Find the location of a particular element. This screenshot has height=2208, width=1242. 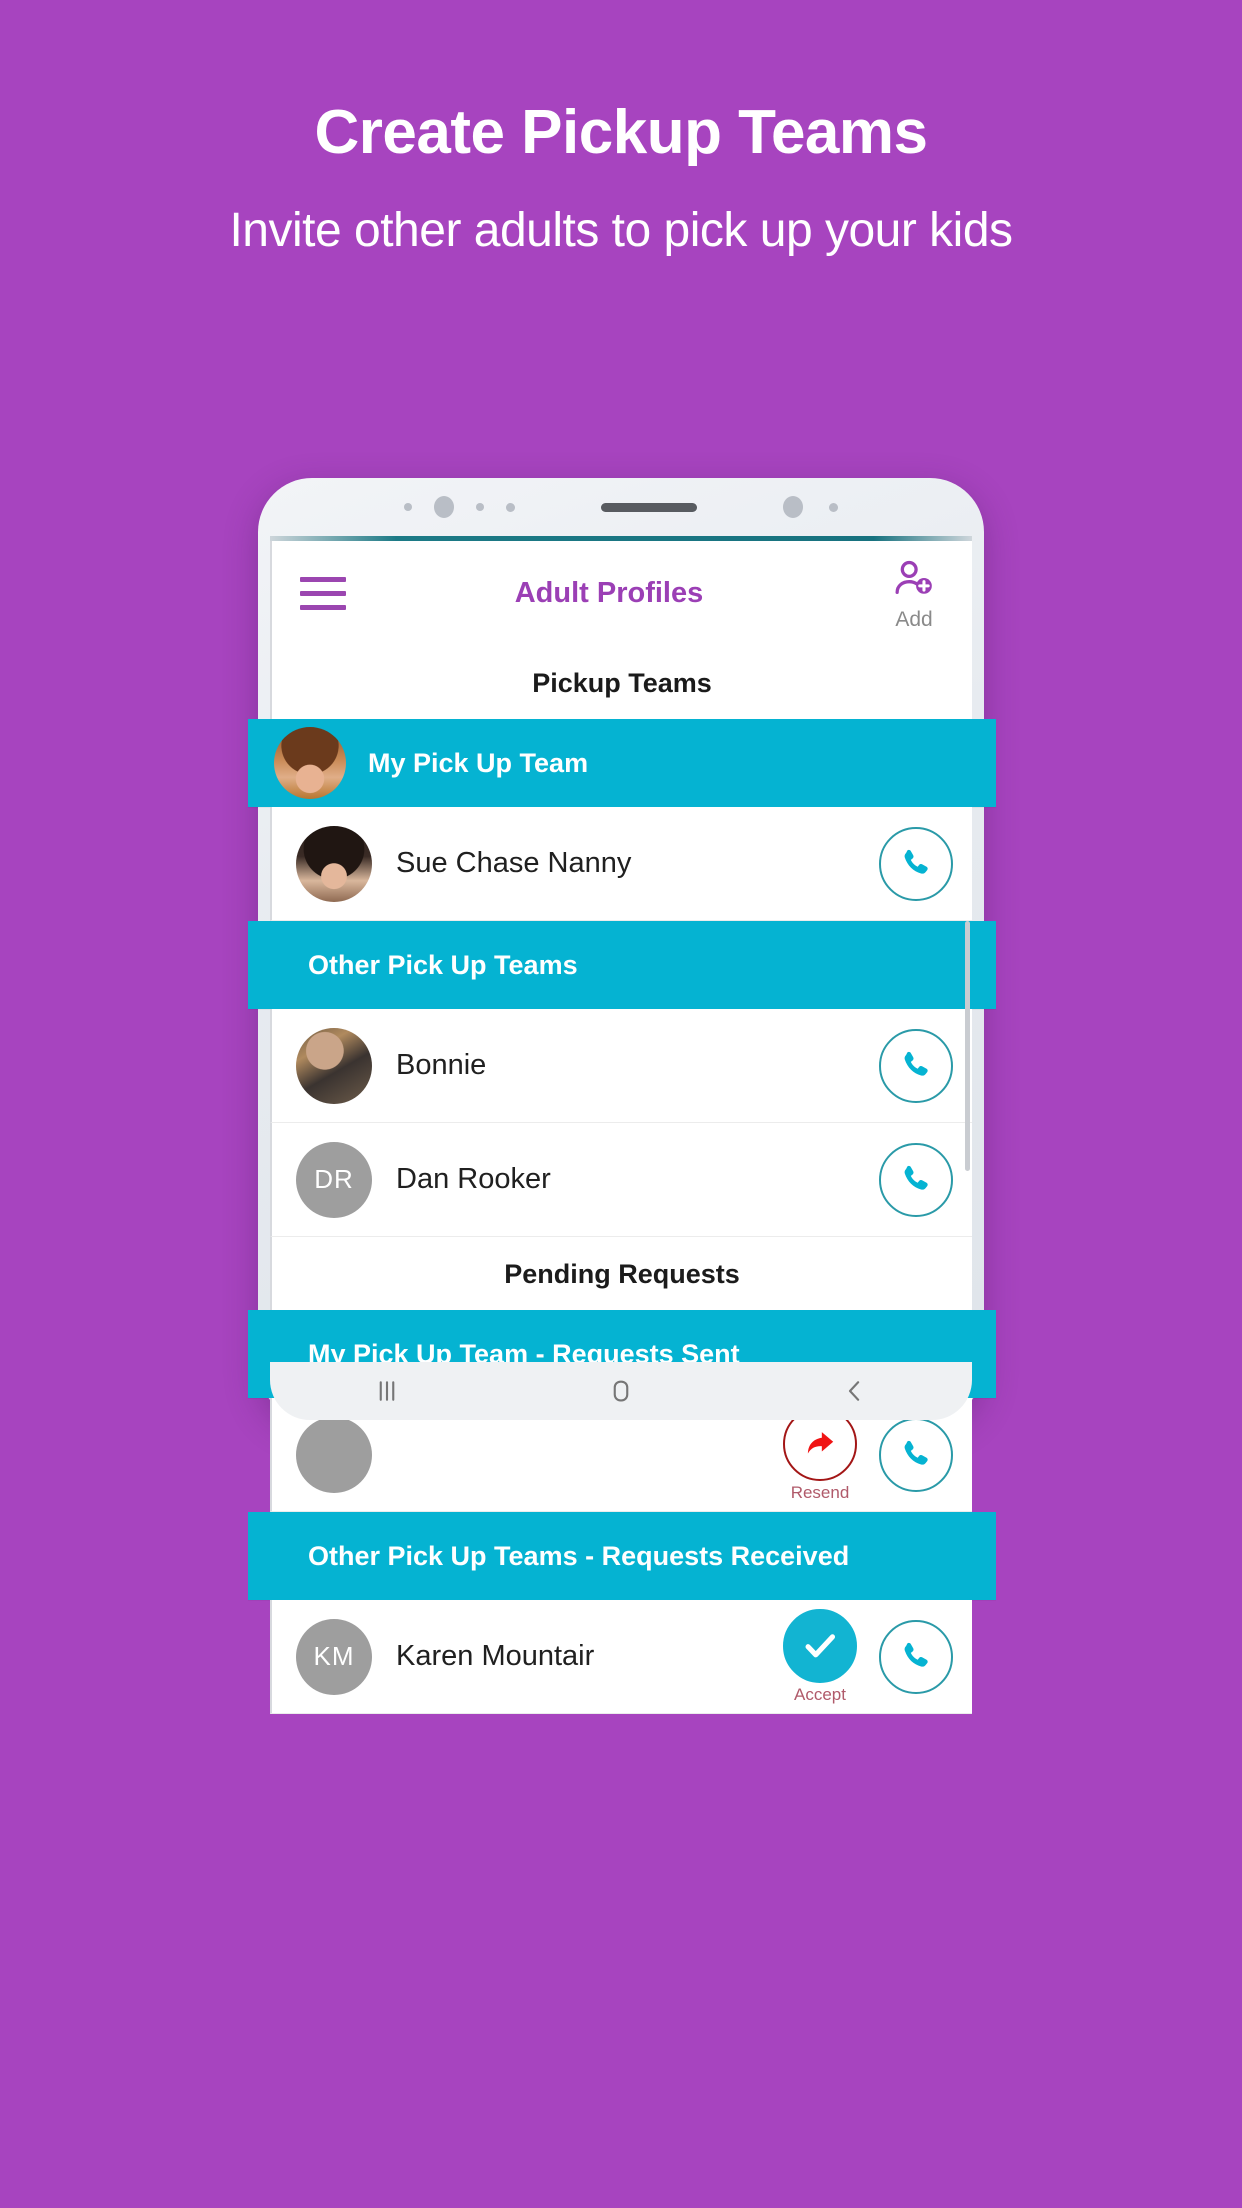

accept-label: Accept is located at coordinates (820, 1694).